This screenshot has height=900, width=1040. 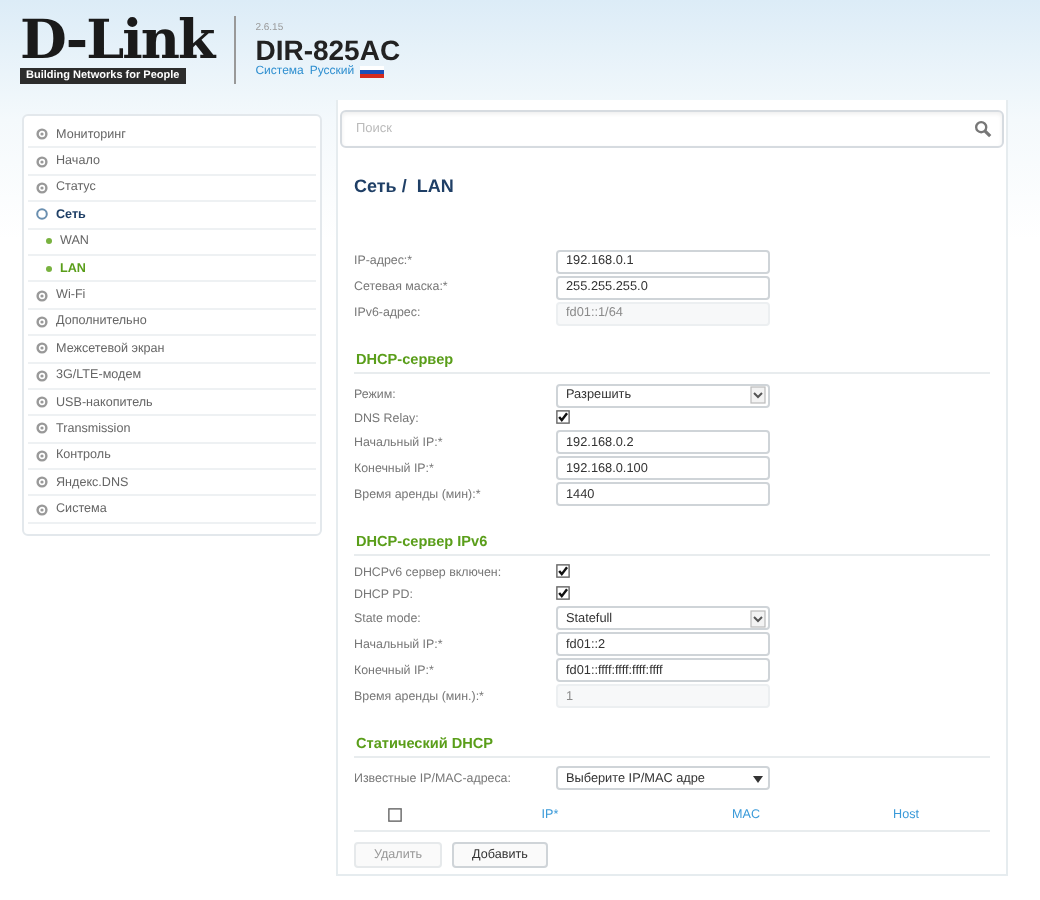 What do you see at coordinates (372, 72) in the screenshot?
I see `flag-icon` at bounding box center [372, 72].